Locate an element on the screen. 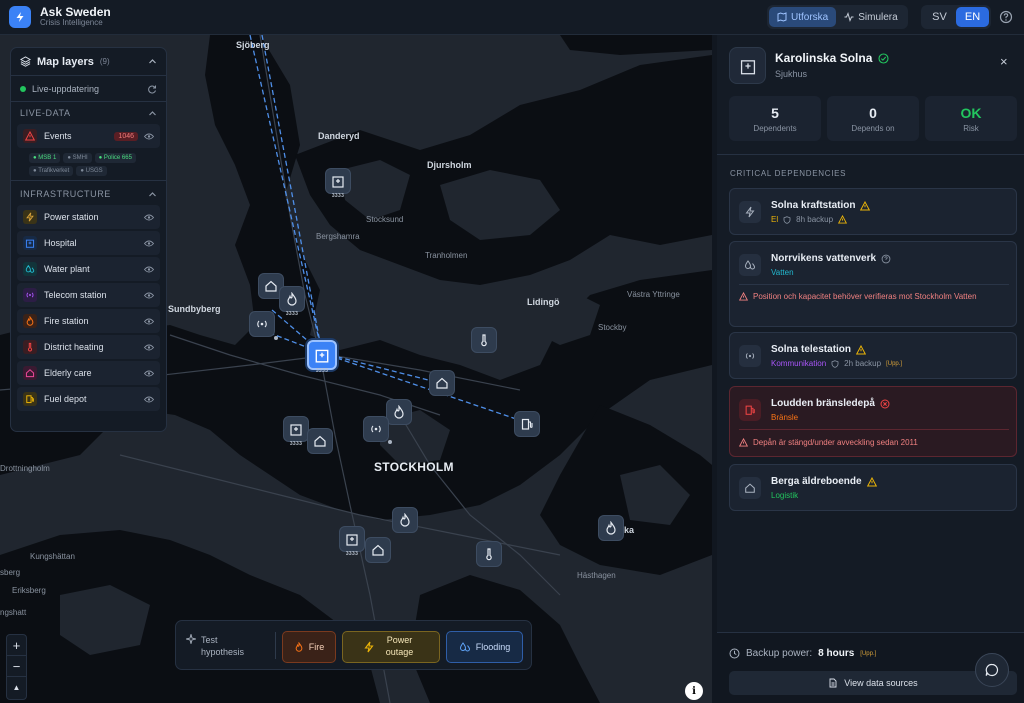 This screenshot has width=1024, height=703. map-pin-fuel-depot is located at coordinates (527, 424).